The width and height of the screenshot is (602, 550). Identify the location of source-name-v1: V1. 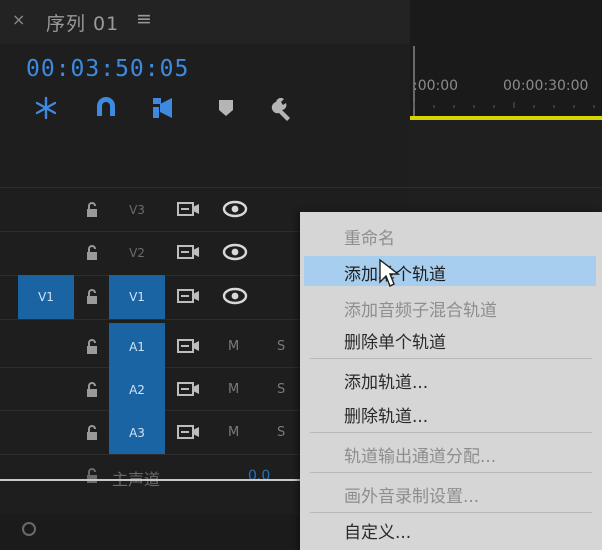
(46, 297).